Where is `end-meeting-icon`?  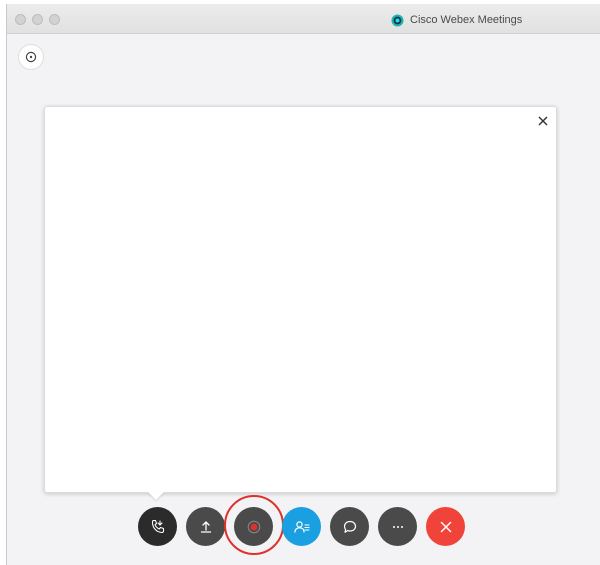
end-meeting-icon is located at coordinates (445, 526).